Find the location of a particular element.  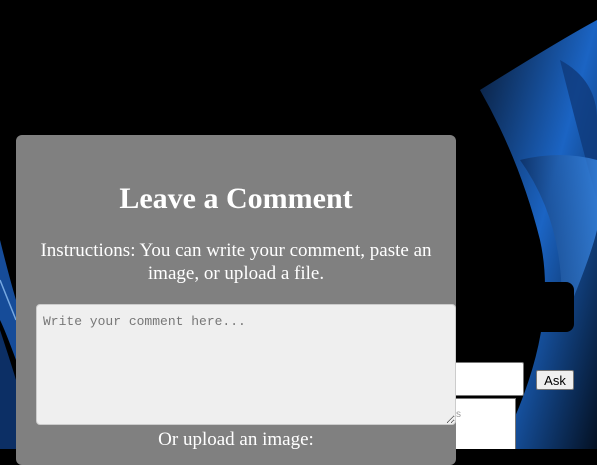

background-response-text: s is located at coordinates (458, 414).